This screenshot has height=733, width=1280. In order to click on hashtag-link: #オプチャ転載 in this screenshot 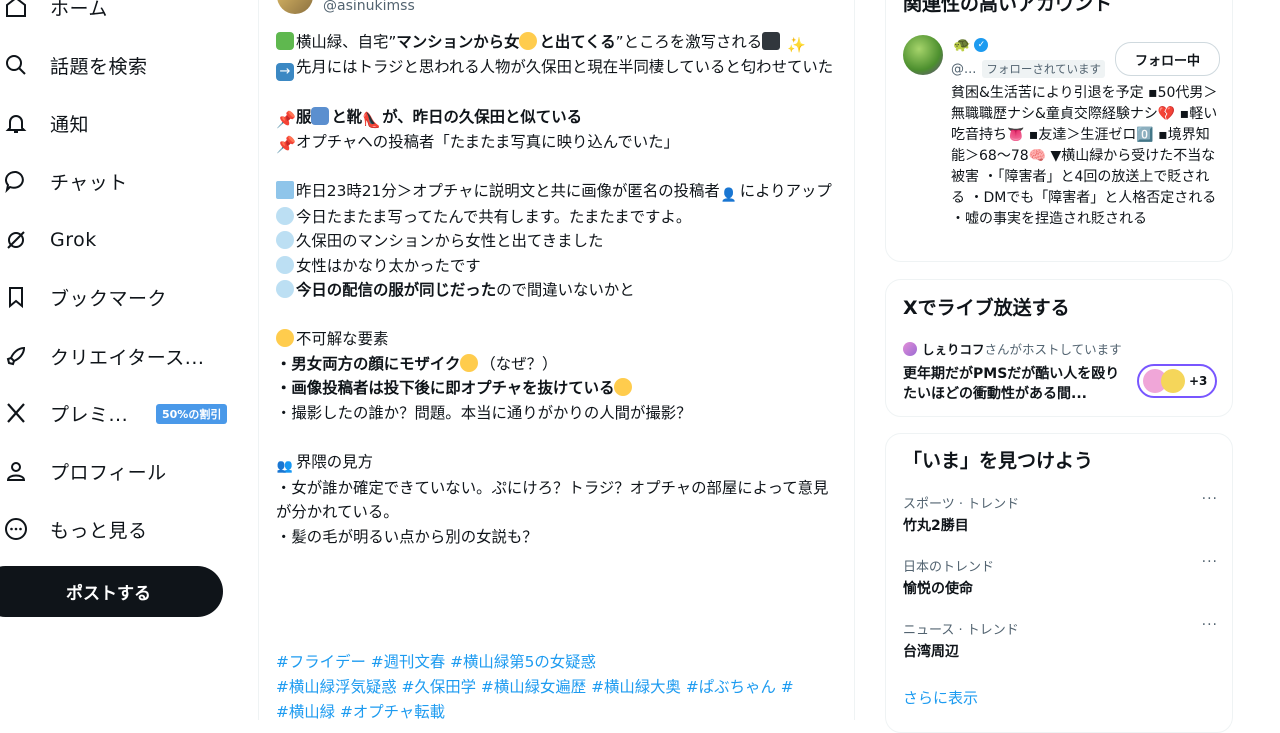, I will do `click(392, 711)`.